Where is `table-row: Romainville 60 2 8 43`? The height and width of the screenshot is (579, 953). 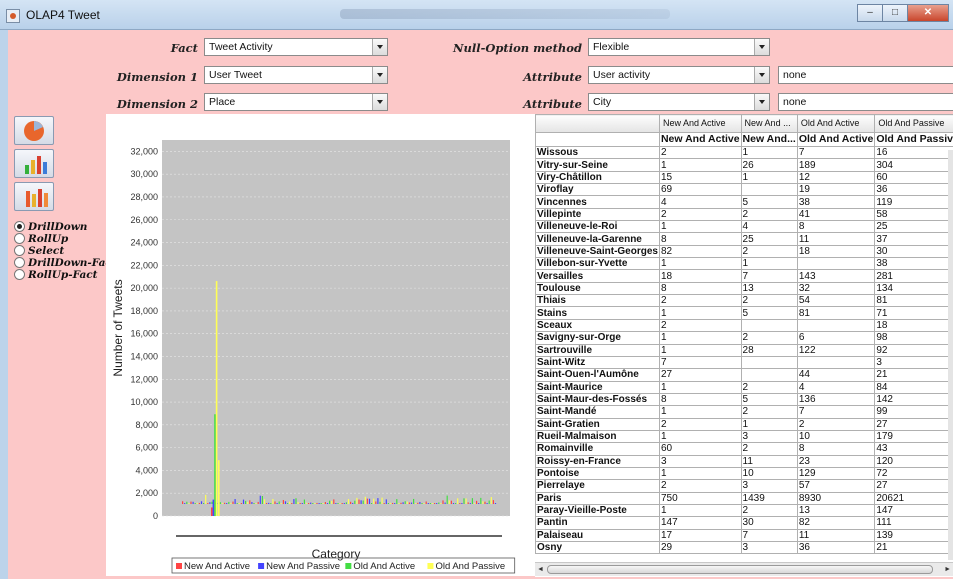 table-row: Romainville 60 2 8 43 is located at coordinates (744, 449).